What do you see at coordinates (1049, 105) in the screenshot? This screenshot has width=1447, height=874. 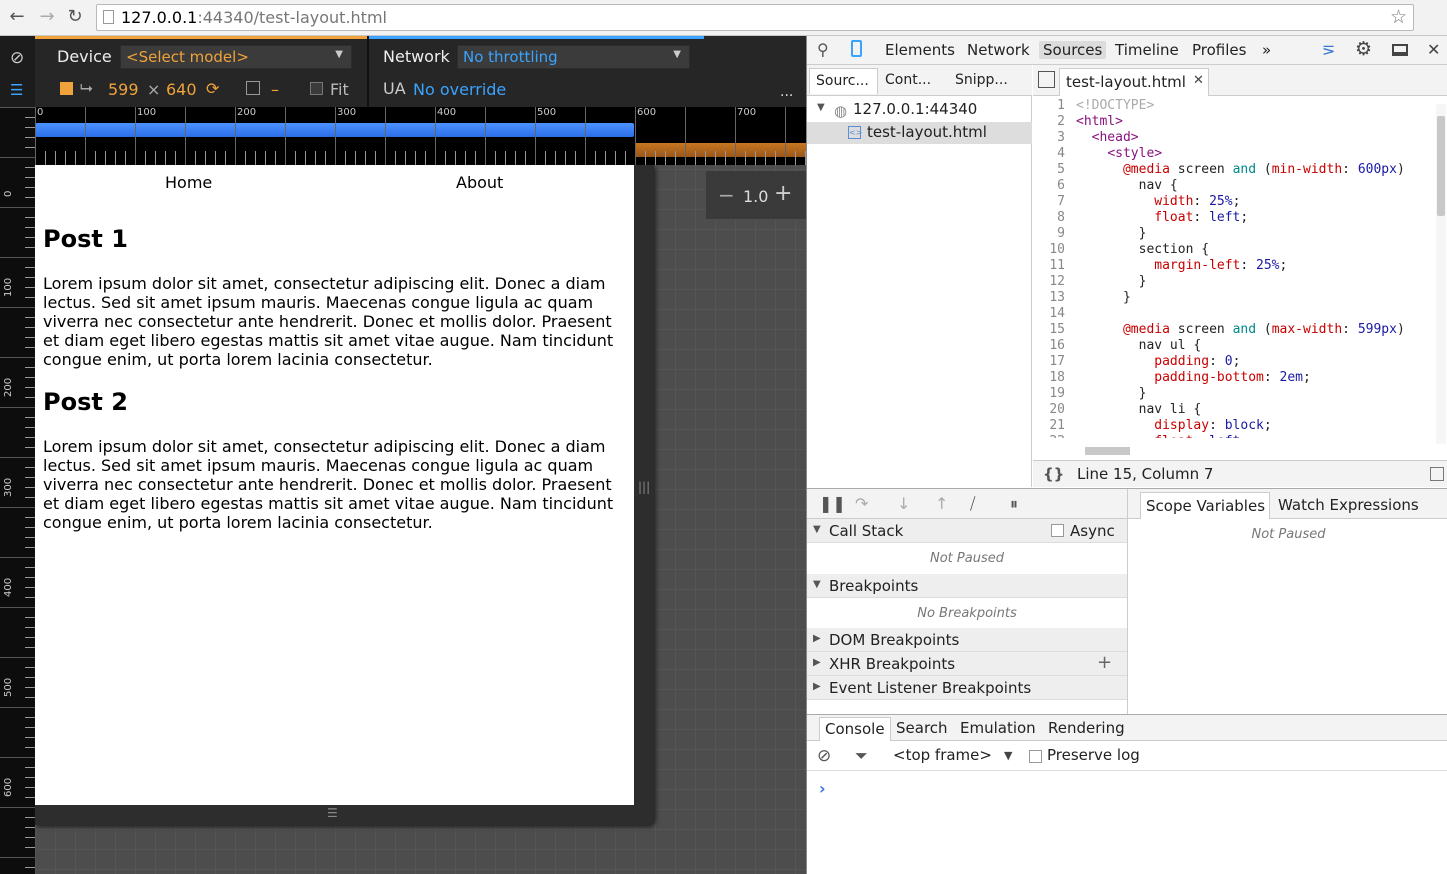 I see `line-number: 1` at bounding box center [1049, 105].